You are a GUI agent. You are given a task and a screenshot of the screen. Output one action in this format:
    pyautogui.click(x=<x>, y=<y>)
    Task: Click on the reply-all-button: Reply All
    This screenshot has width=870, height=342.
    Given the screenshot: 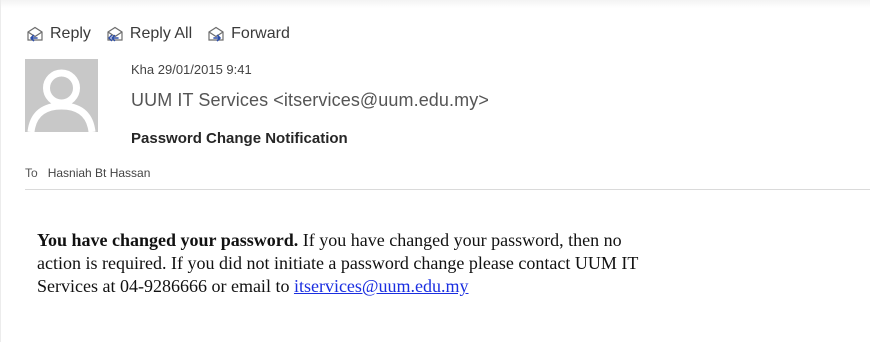 What is the action you would take?
    pyautogui.click(x=148, y=34)
    